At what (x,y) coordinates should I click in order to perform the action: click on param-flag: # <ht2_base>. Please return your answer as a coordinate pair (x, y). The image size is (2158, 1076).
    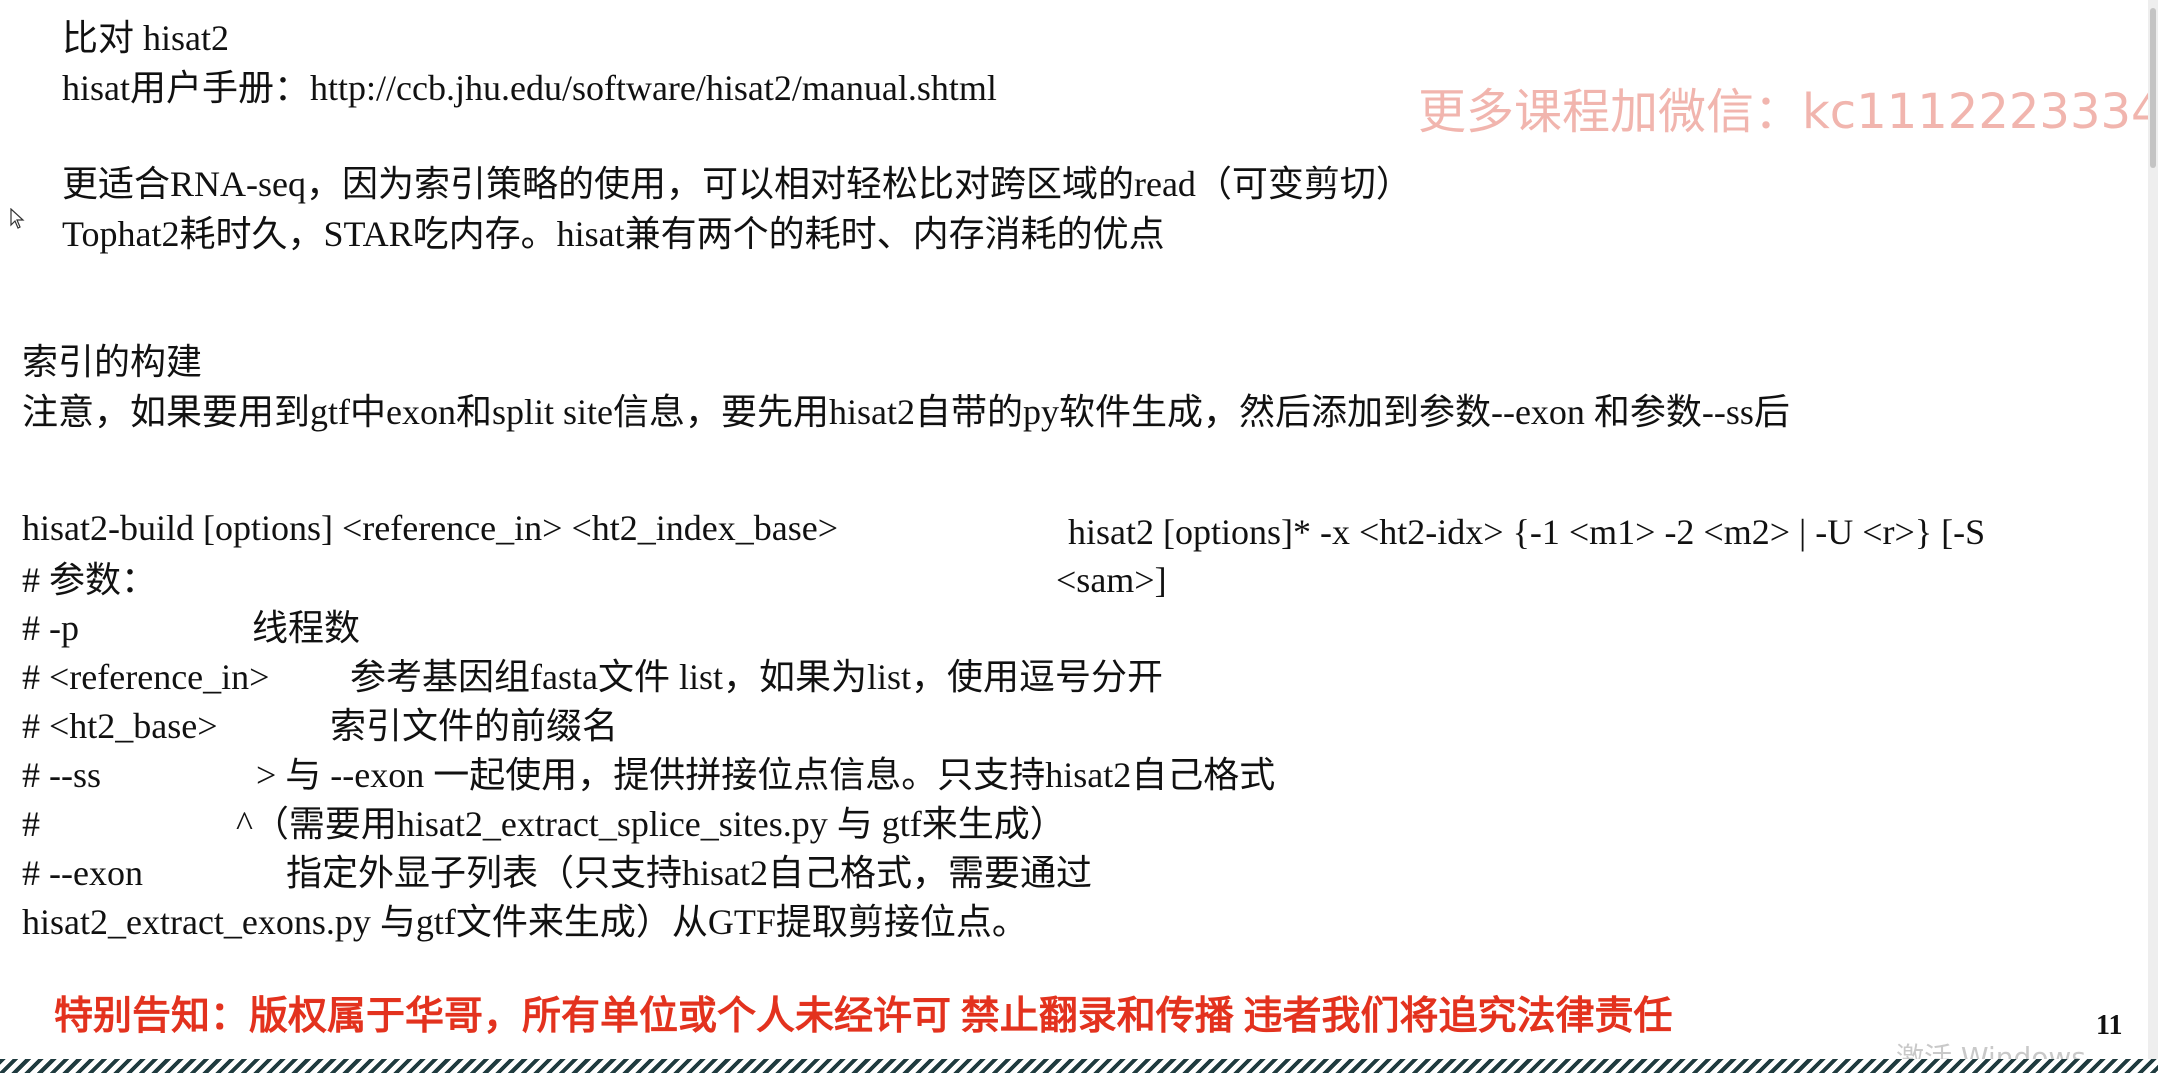
    Looking at the image, I should click on (120, 726).